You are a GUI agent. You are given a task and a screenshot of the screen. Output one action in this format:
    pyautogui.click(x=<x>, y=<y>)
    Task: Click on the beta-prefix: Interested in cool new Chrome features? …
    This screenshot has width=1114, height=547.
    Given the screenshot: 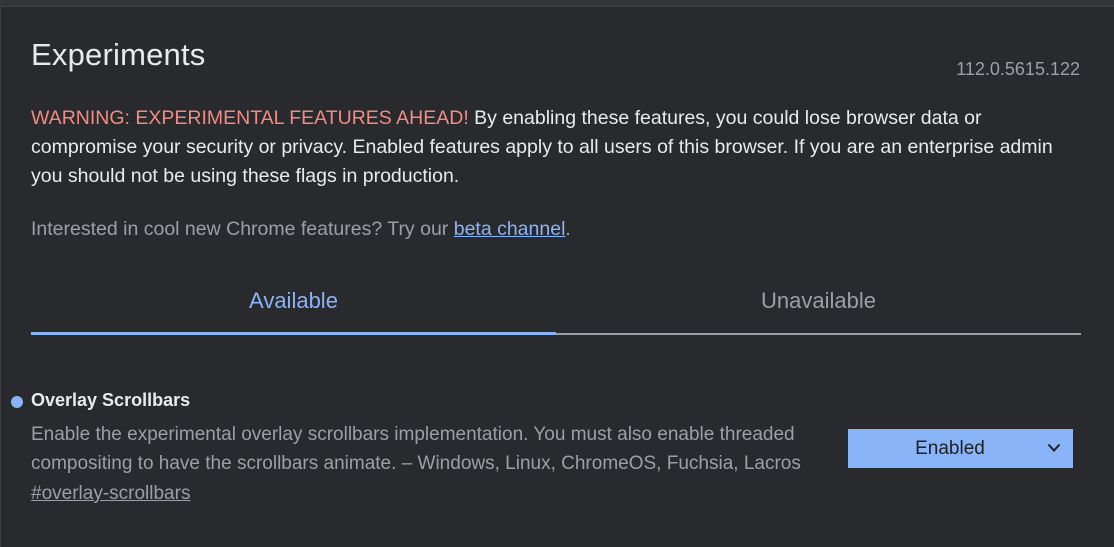 What is the action you would take?
    pyautogui.click(x=242, y=229)
    